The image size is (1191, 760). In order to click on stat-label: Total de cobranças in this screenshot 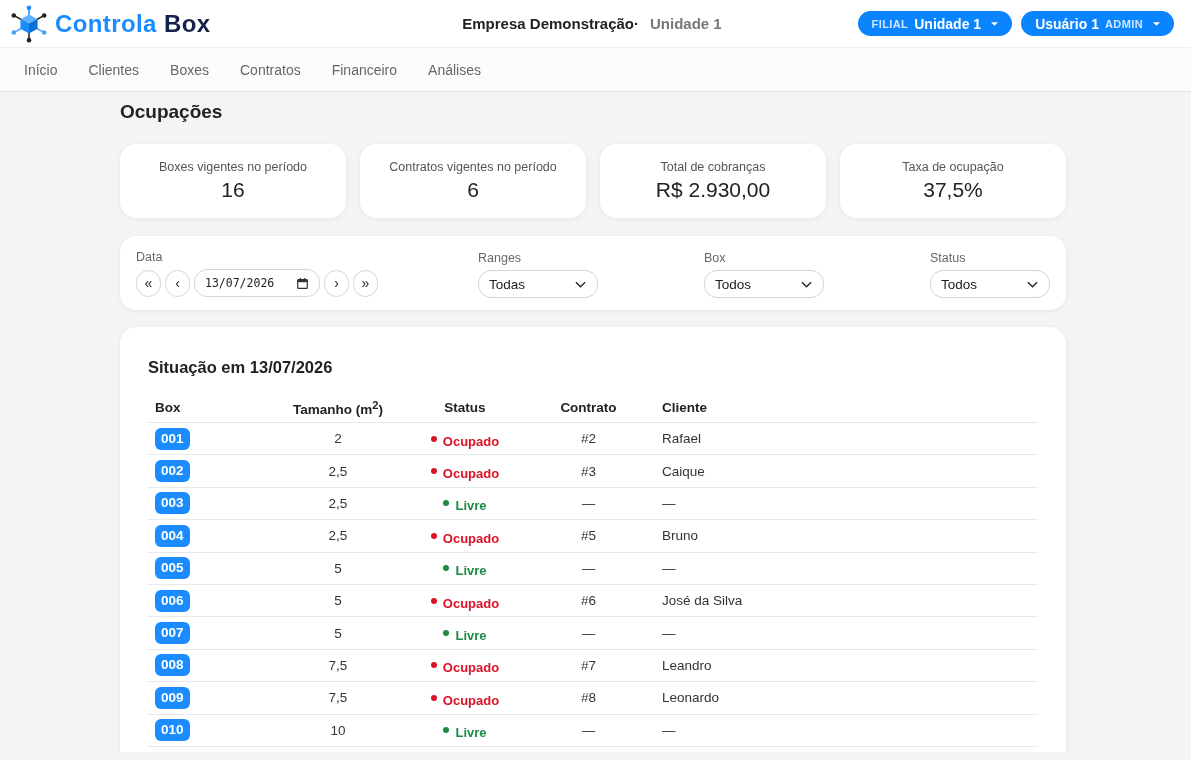, I will do `click(713, 167)`.